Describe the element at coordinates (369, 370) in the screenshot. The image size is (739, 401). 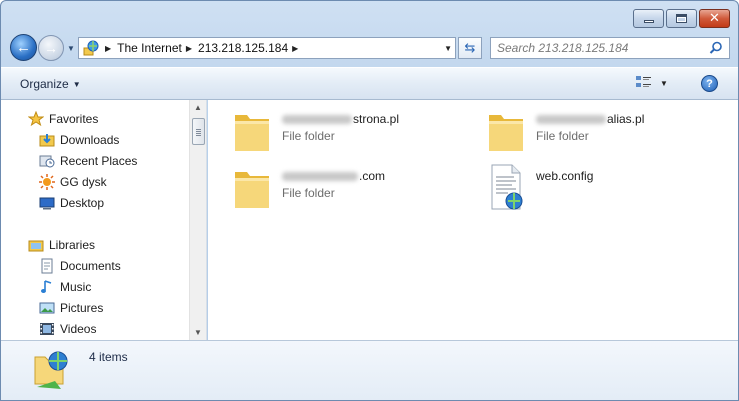
I see `details-pane: 4 items` at that location.